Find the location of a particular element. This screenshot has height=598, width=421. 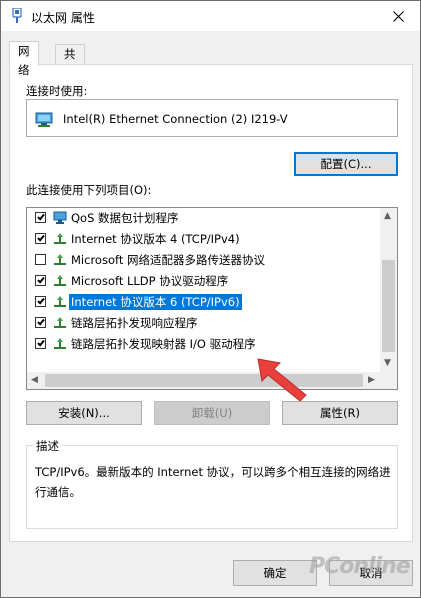

horizontal-scrollbar: ◀ ▶ is located at coordinates (204, 380).